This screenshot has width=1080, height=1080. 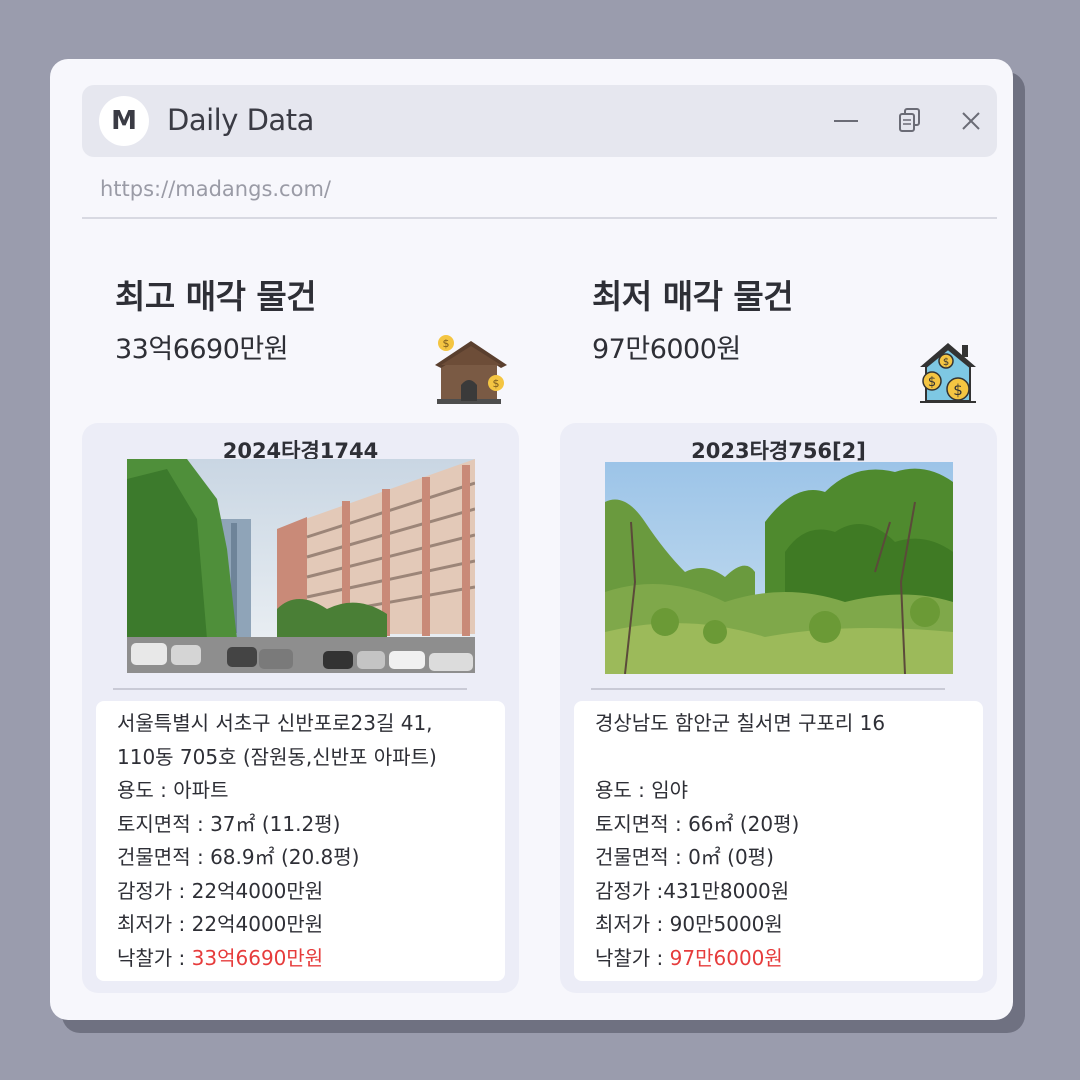 I want to click on appraisal-value: 22억4000만원, so click(x=257, y=890).